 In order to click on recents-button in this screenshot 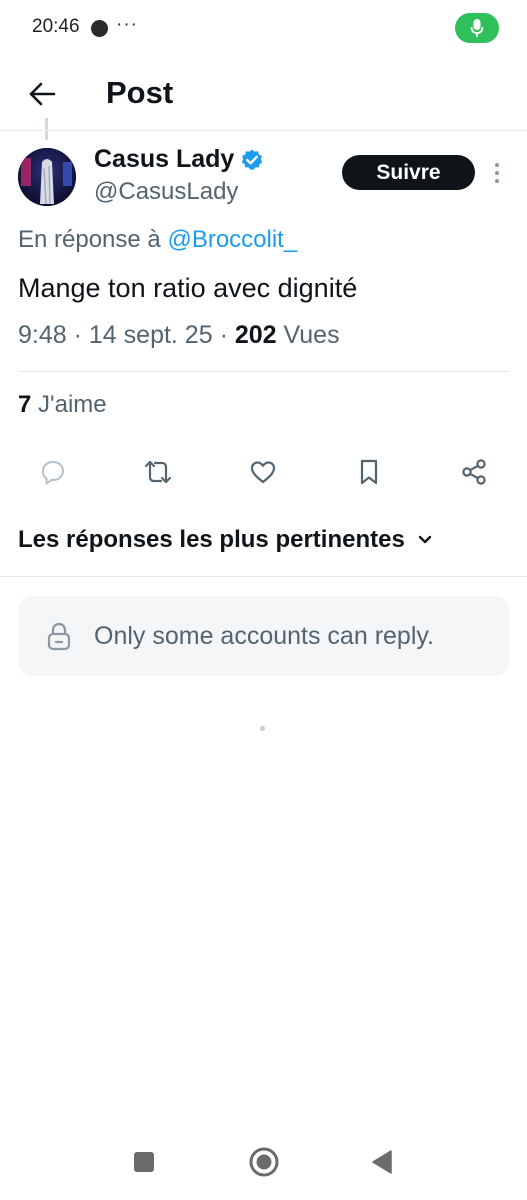, I will do `click(144, 1162)`.